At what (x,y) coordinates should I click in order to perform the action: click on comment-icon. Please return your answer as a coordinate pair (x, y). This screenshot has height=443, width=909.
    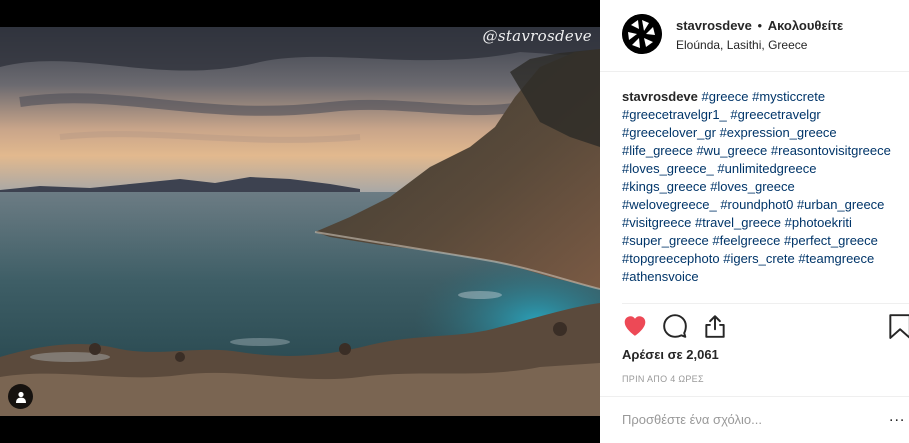
    Looking at the image, I should click on (675, 326).